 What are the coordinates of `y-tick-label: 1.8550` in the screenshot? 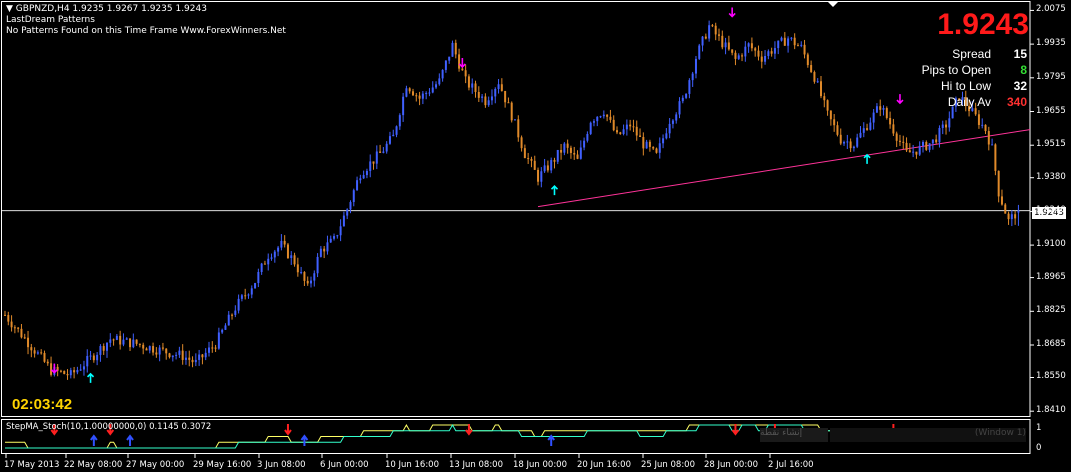 It's located at (1051, 376).